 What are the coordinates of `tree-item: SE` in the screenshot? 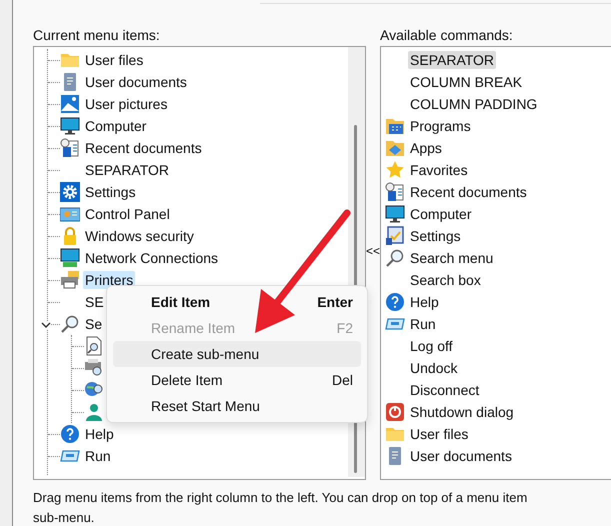 It's located at (94, 302).